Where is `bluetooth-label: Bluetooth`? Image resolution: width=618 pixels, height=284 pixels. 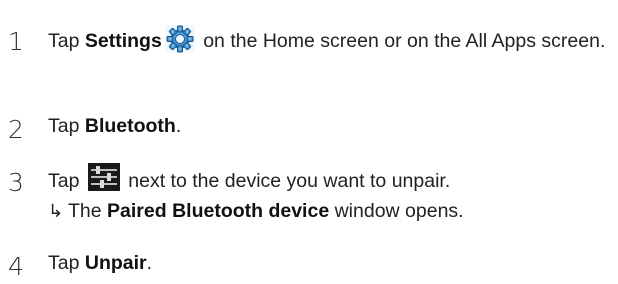 bluetooth-label: Bluetooth is located at coordinates (130, 126).